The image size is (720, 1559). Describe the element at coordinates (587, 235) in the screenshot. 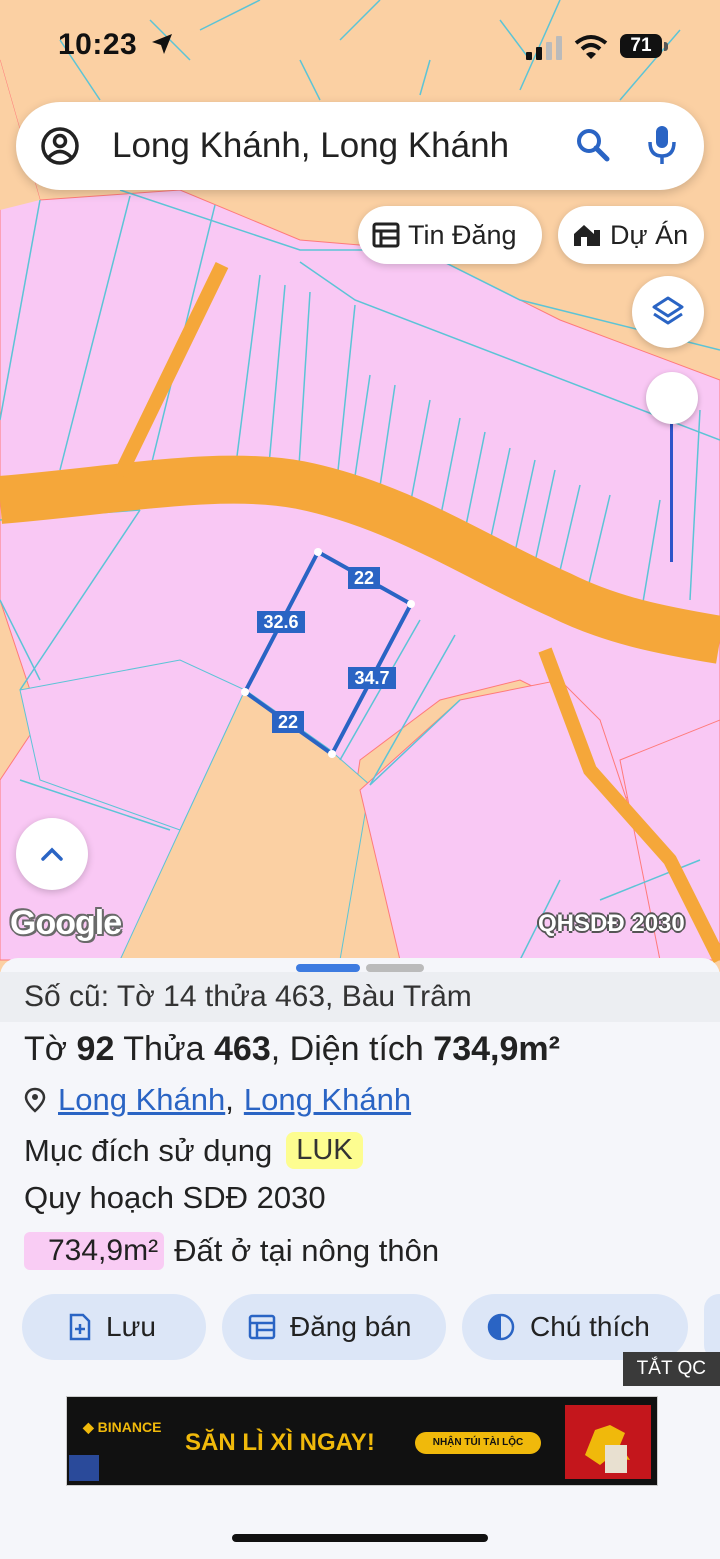

I see `projects-icon` at that location.